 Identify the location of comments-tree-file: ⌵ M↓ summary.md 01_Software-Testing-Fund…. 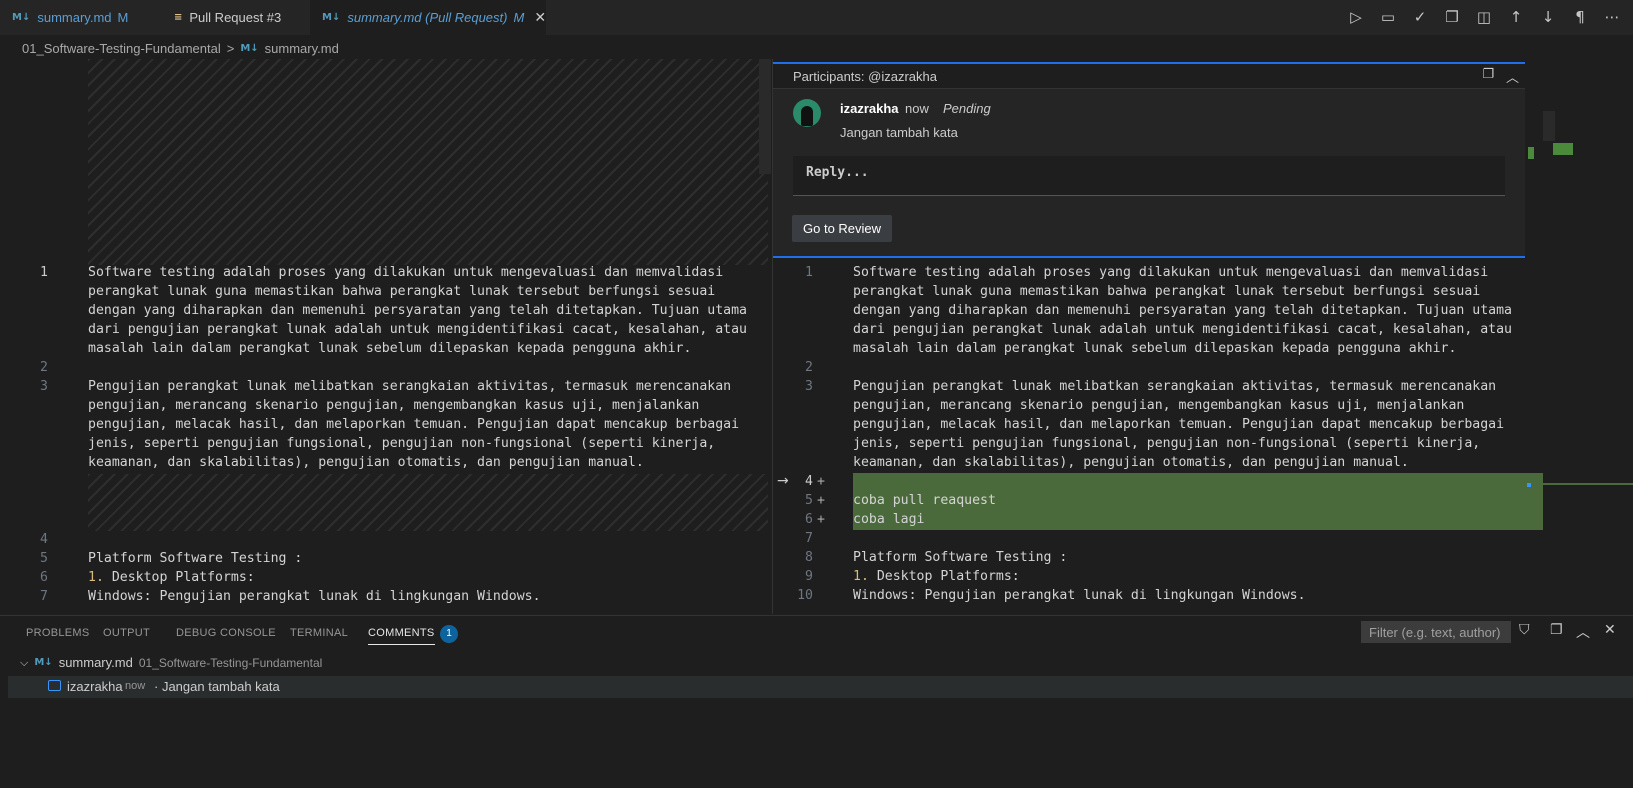
(171, 662).